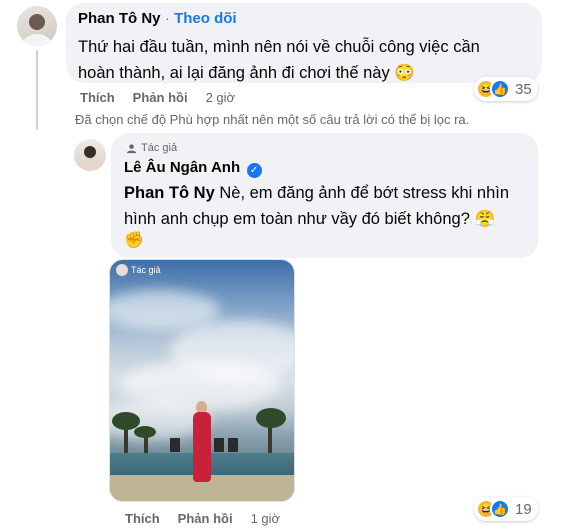  What do you see at coordinates (523, 509) in the screenshot?
I see `reaction-count: 19` at bounding box center [523, 509].